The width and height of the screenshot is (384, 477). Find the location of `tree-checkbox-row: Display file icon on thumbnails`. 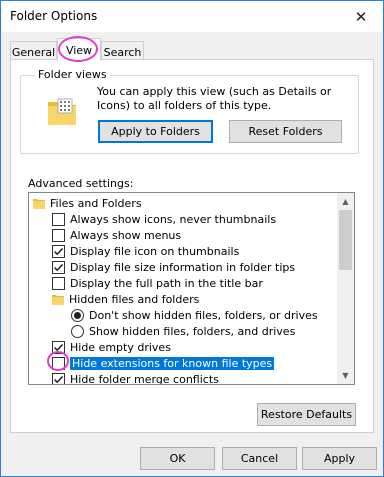

tree-checkbox-row: Display file icon on thumbnails is located at coordinates (145, 251).